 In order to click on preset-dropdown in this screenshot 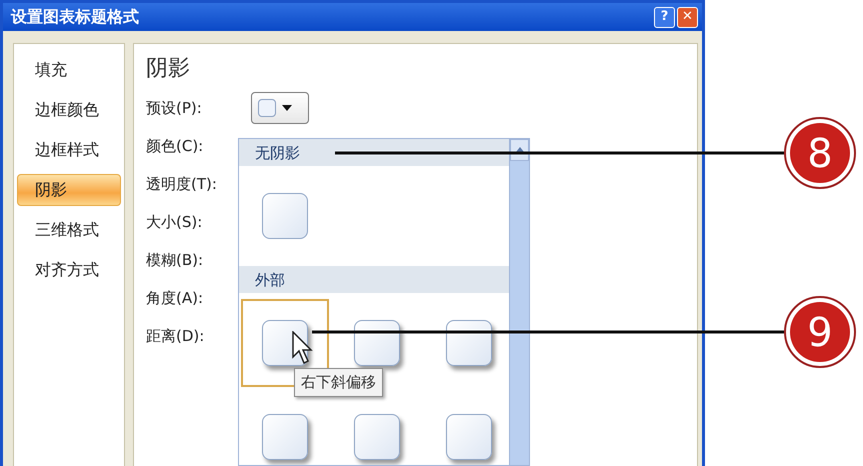, I will do `click(280, 108)`.